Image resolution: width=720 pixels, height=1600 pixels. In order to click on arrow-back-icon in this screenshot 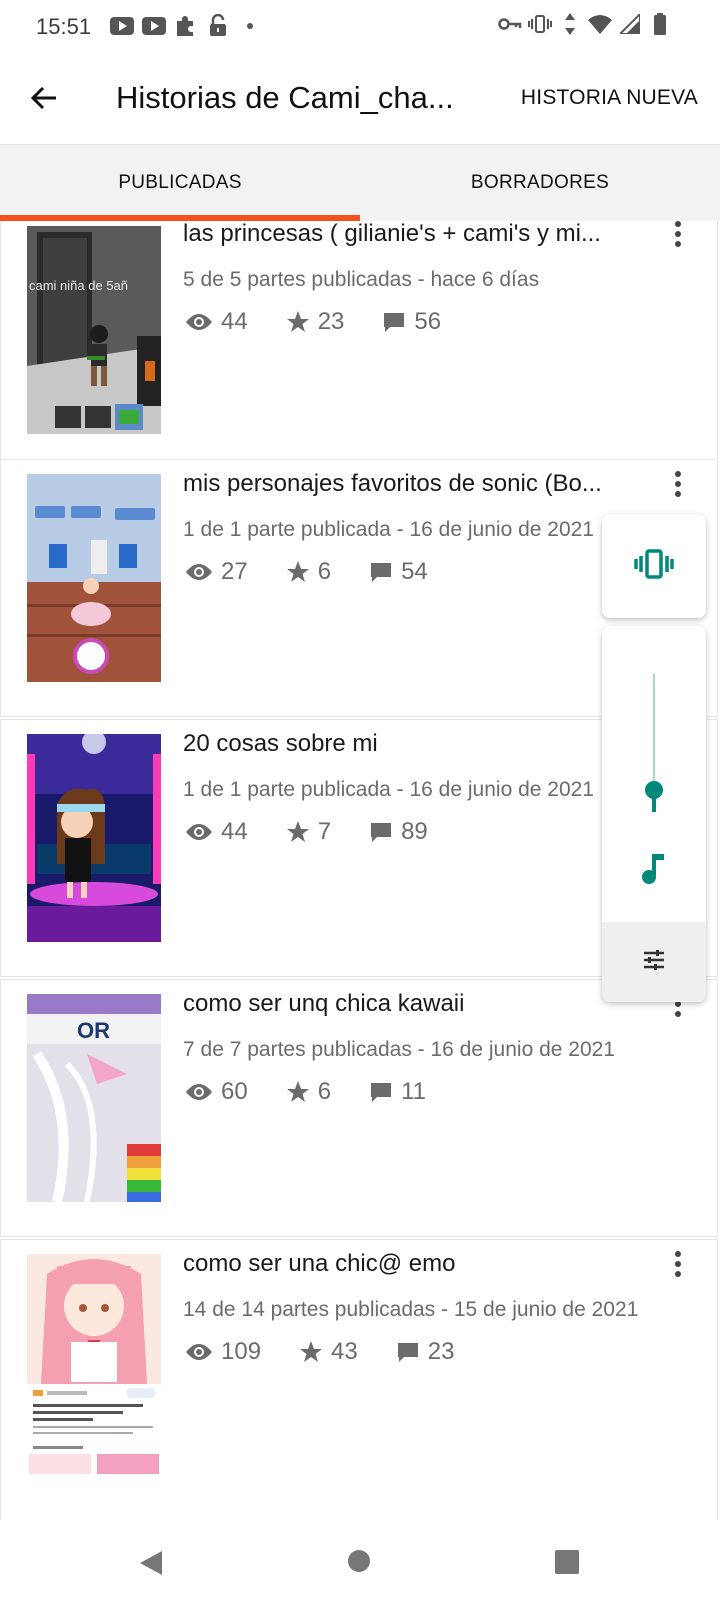, I will do `click(44, 100)`.